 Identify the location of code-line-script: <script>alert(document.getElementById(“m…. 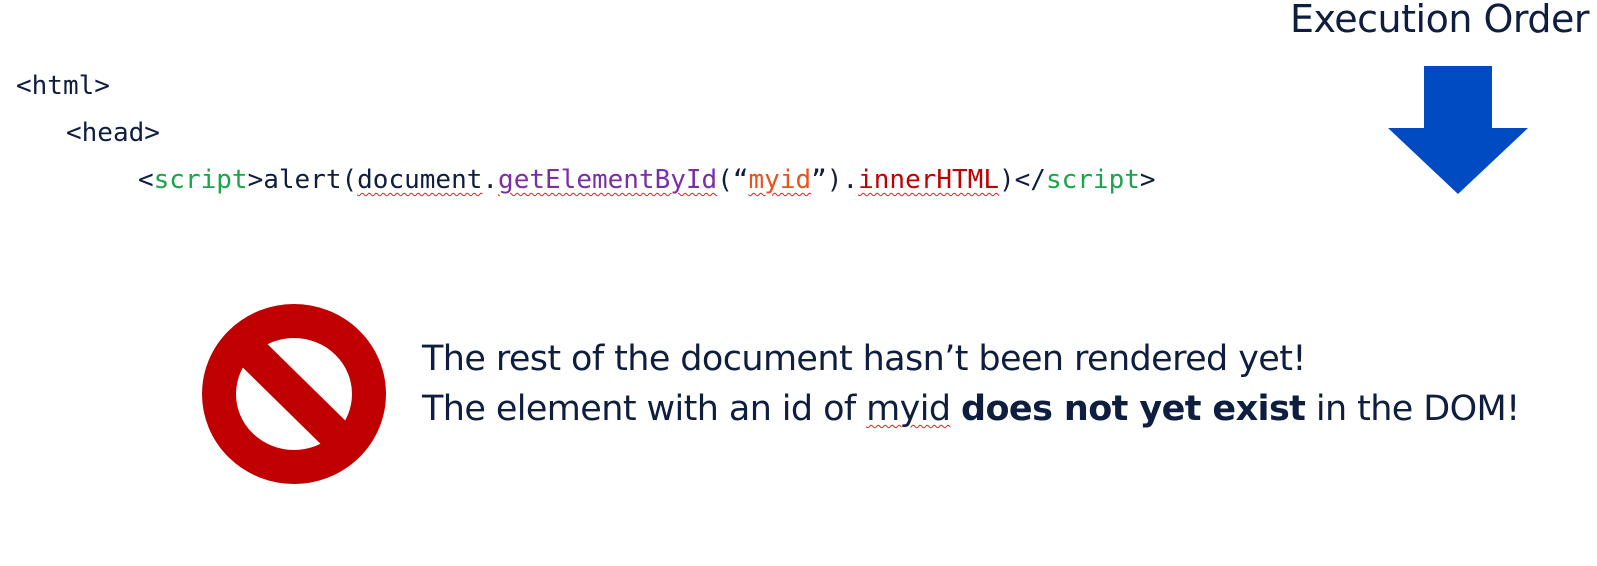
(647, 180).